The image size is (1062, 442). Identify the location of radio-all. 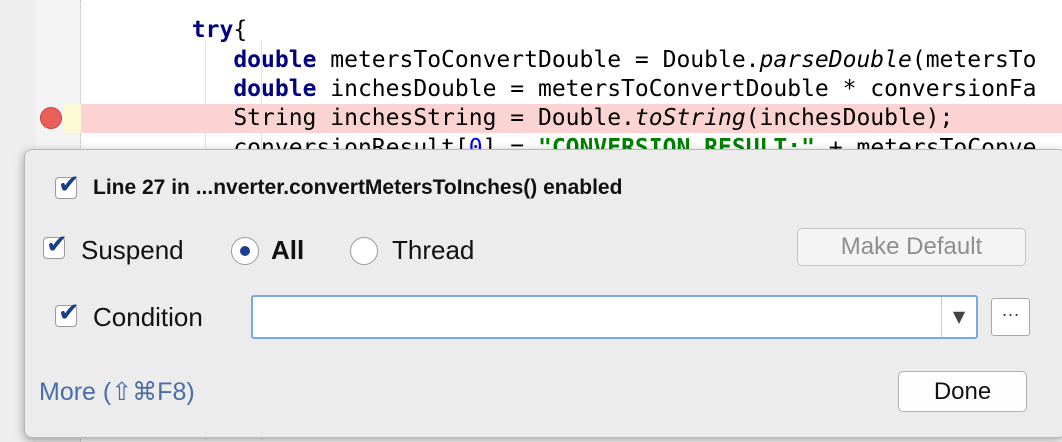
(245, 251).